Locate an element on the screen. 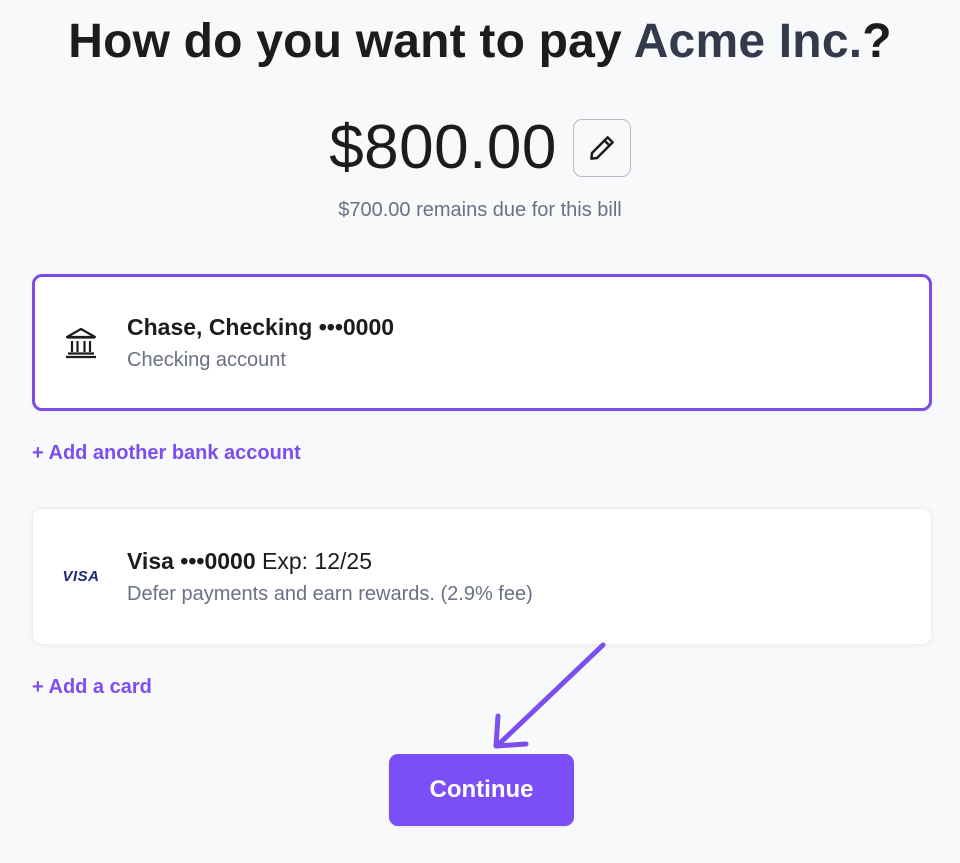  payment-amount: $800.00 is located at coordinates (443, 147).